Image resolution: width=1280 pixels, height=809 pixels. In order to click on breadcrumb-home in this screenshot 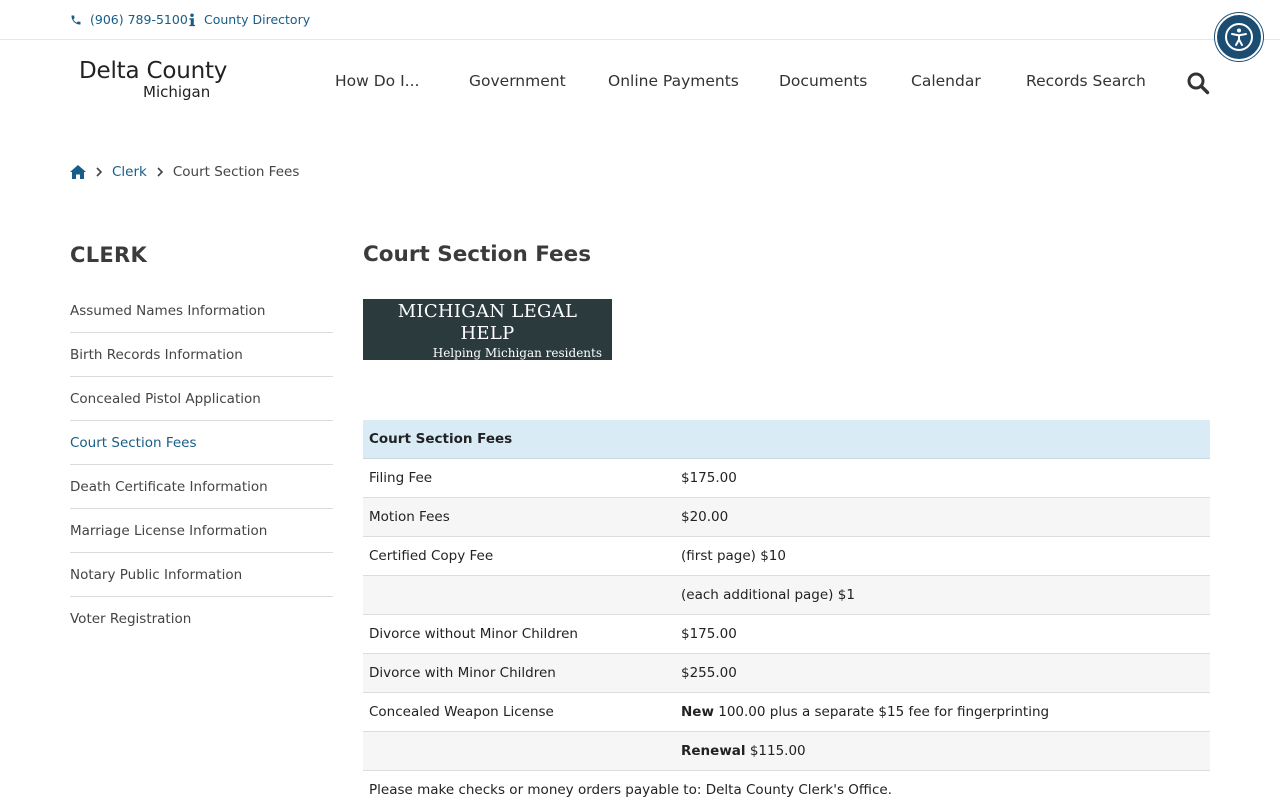, I will do `click(78, 172)`.